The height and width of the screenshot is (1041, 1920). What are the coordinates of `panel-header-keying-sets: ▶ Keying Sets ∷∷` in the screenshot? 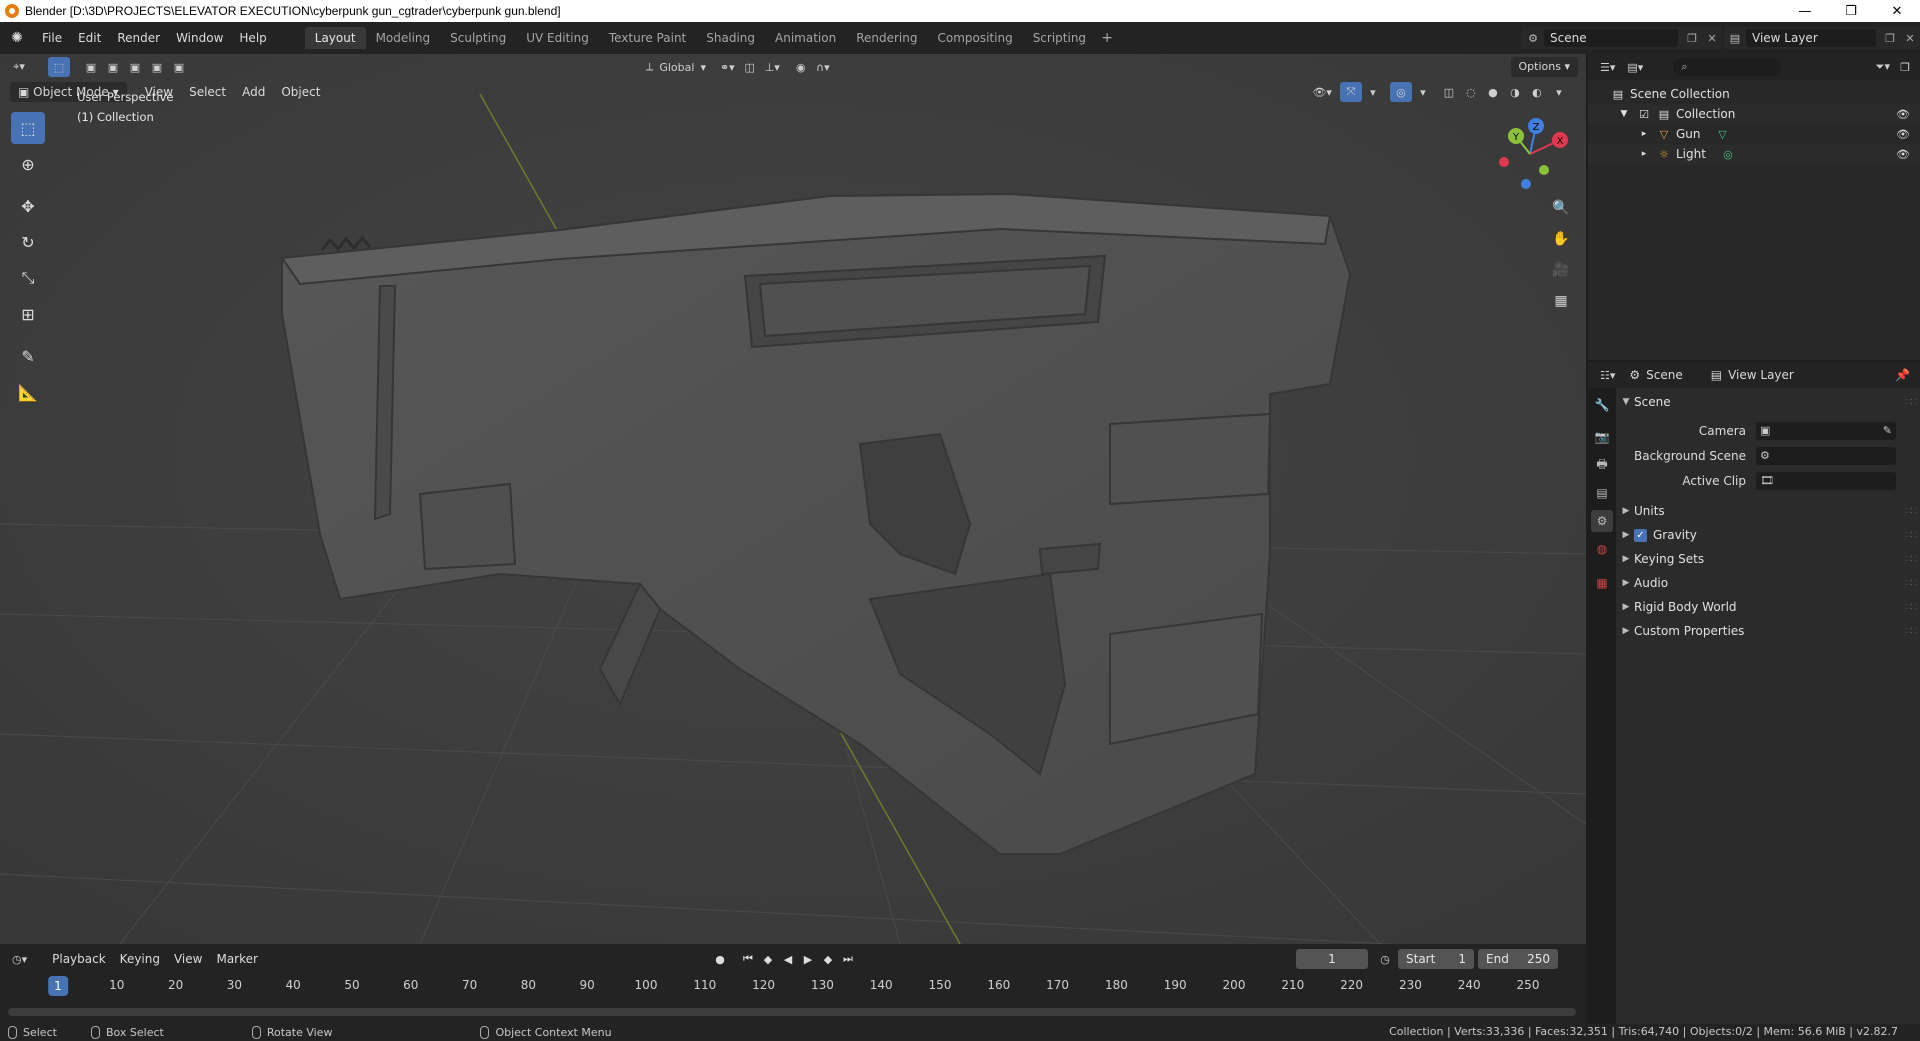 It's located at (1769, 559).